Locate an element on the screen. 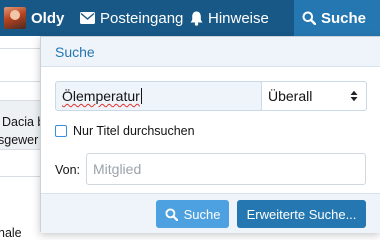 The image size is (380, 240). nav-alerts: Hinweise is located at coordinates (242, 18).